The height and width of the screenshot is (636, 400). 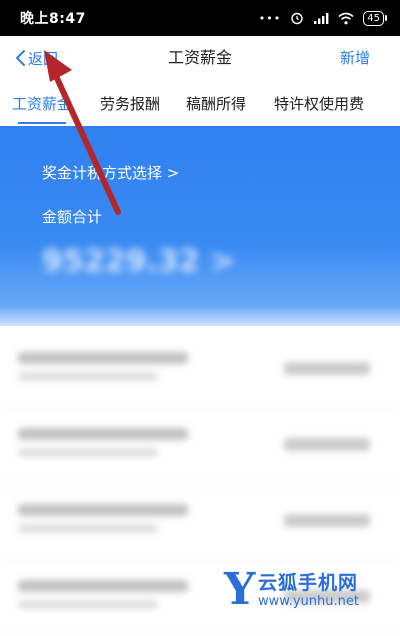 What do you see at coordinates (270, 18) in the screenshot?
I see `more-dots-icon: •••` at bounding box center [270, 18].